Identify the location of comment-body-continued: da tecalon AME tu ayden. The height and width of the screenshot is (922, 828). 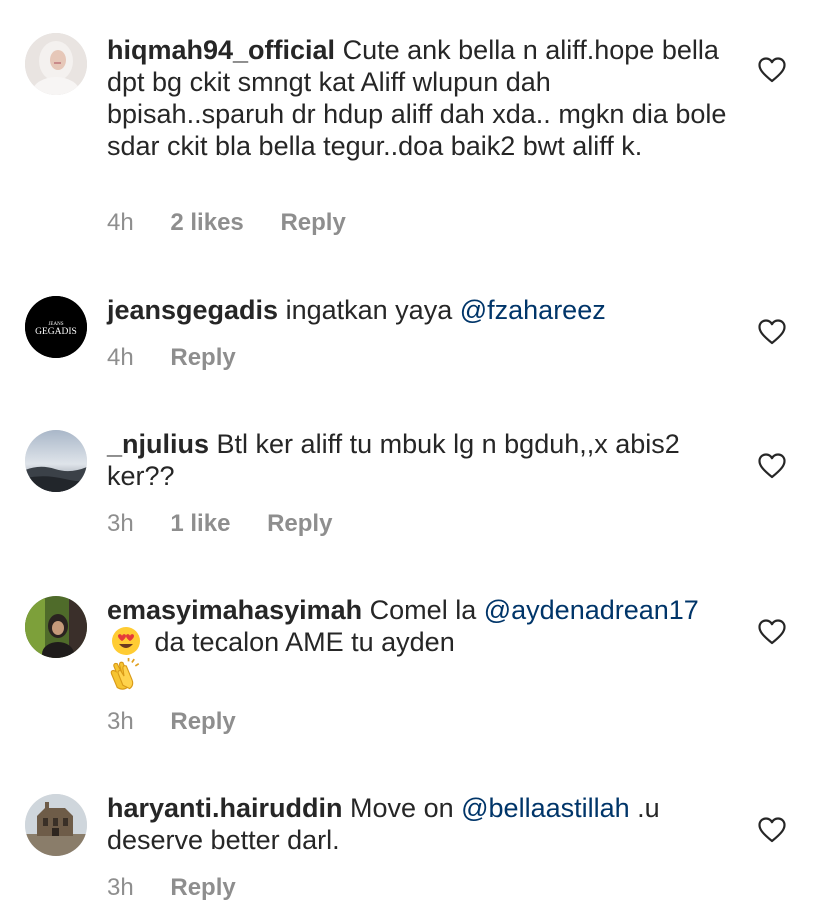
(304, 642).